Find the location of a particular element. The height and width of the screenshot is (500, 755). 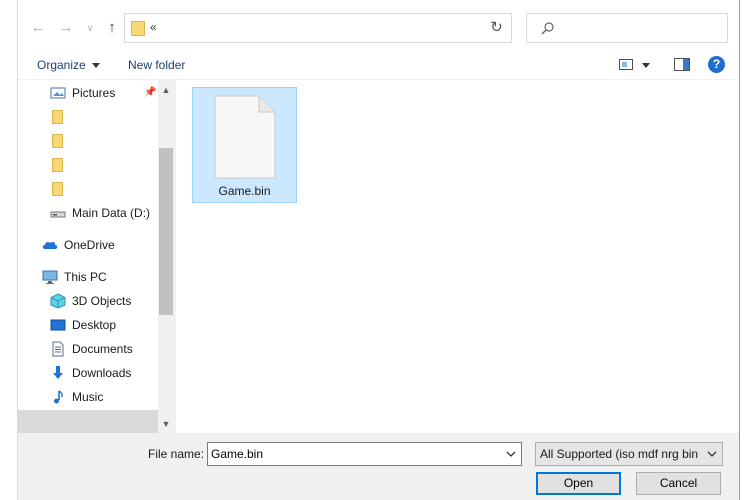

search-icon is located at coordinates (547, 28).